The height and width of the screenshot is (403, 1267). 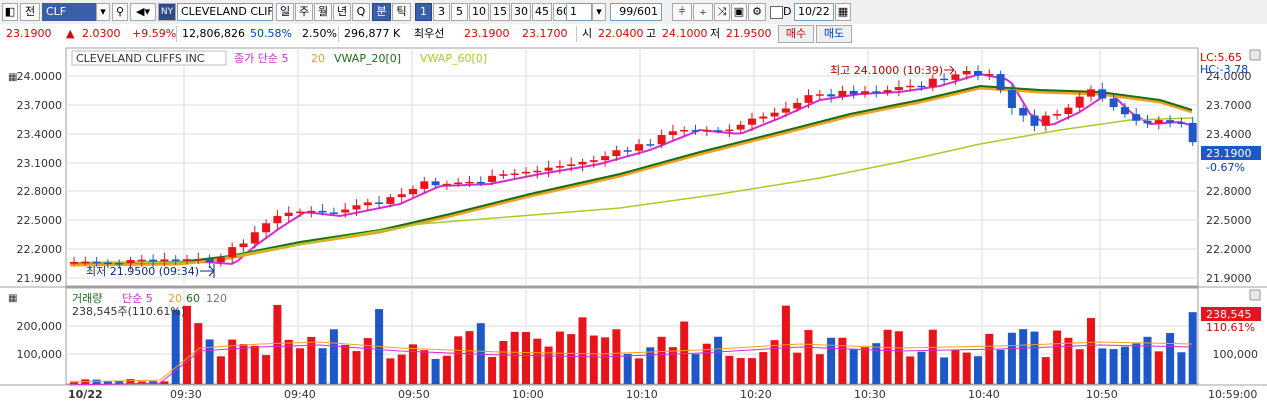 I want to click on legend-vwap20: VWAP_20[0], so click(x=367, y=58).